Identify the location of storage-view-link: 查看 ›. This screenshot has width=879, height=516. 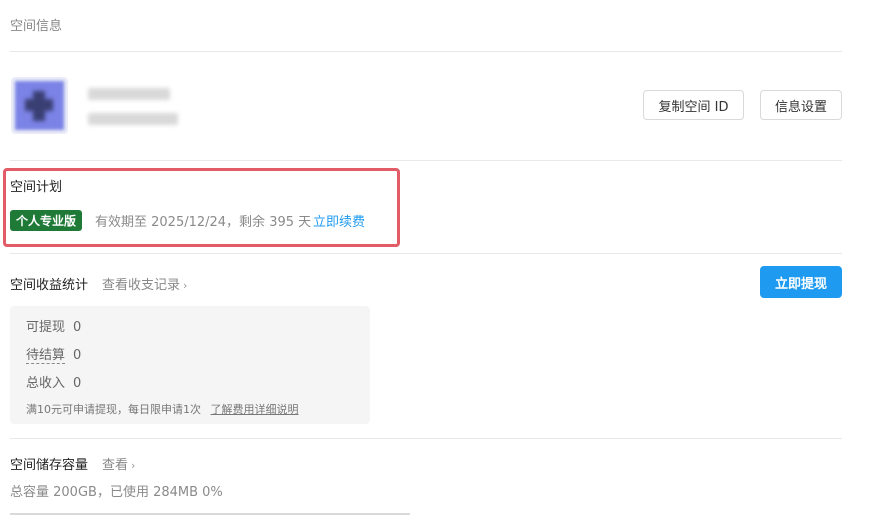
(118, 463).